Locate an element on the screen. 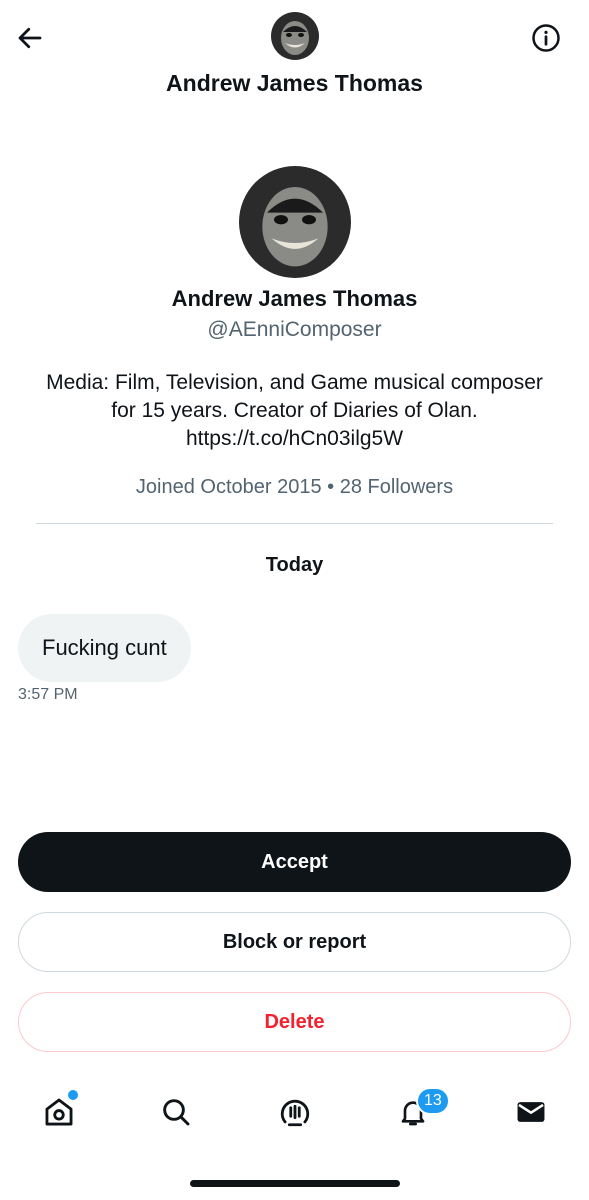  profile-name: Andrew James Thomas is located at coordinates (294, 298).